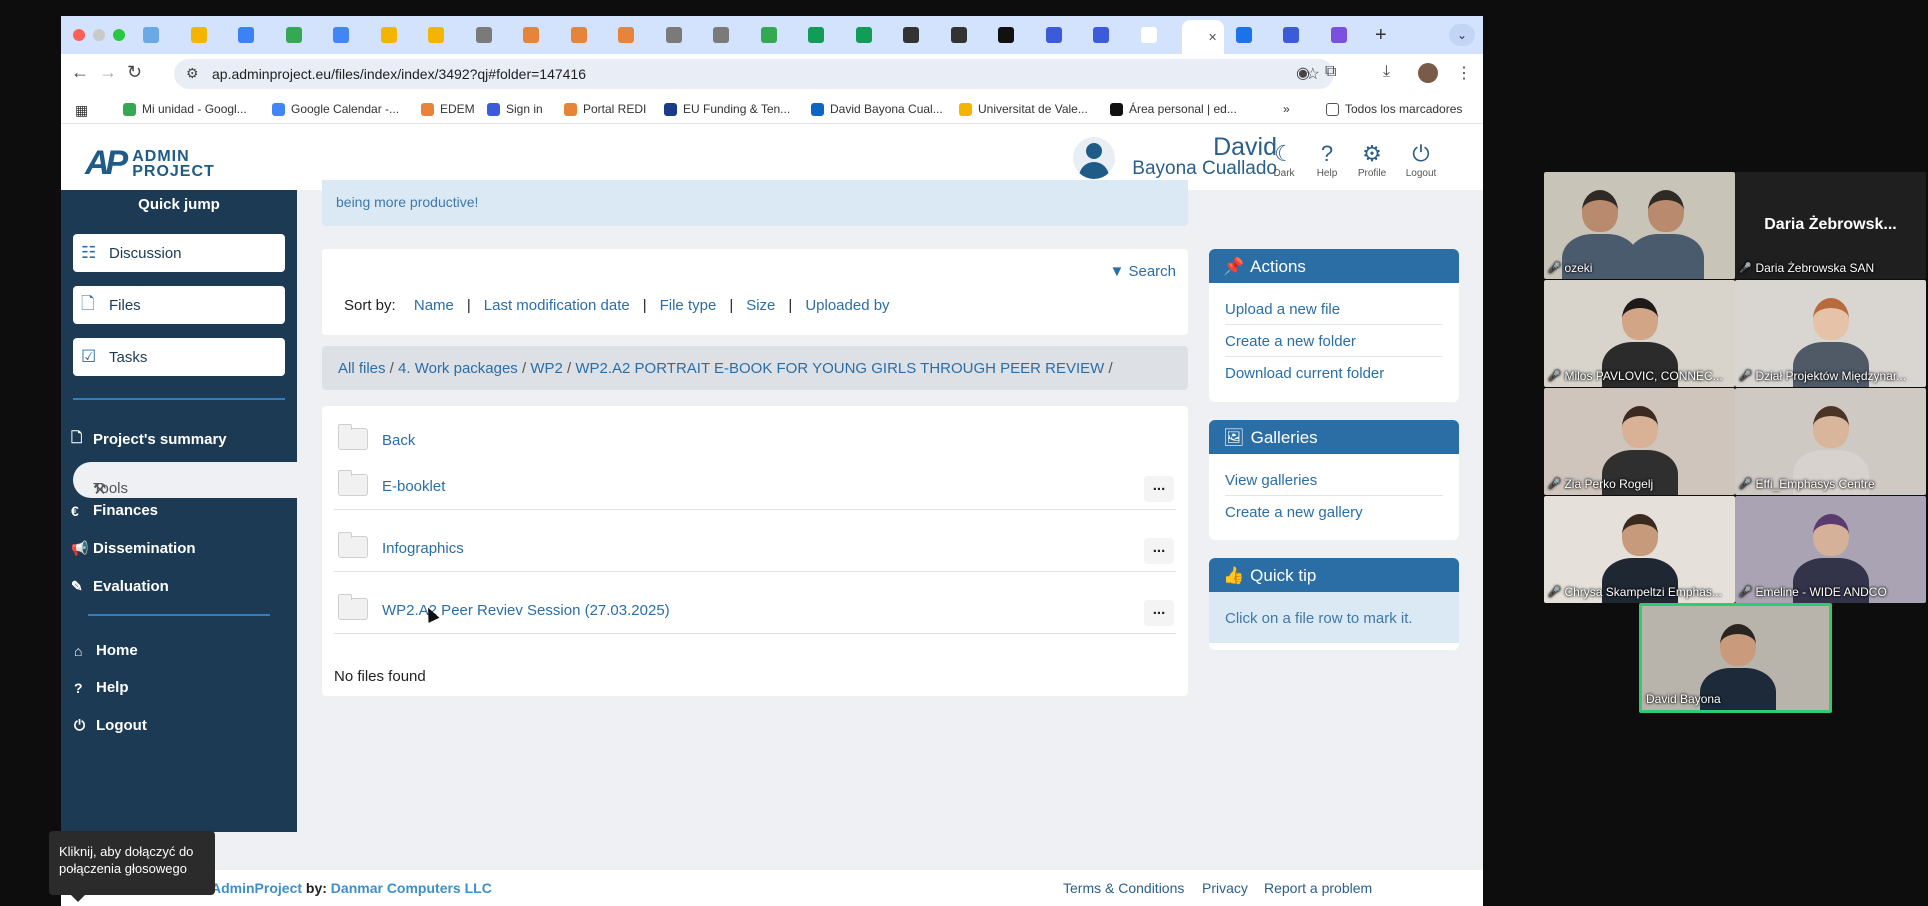  I want to click on tab-search-button: ⌄, so click(1462, 35).